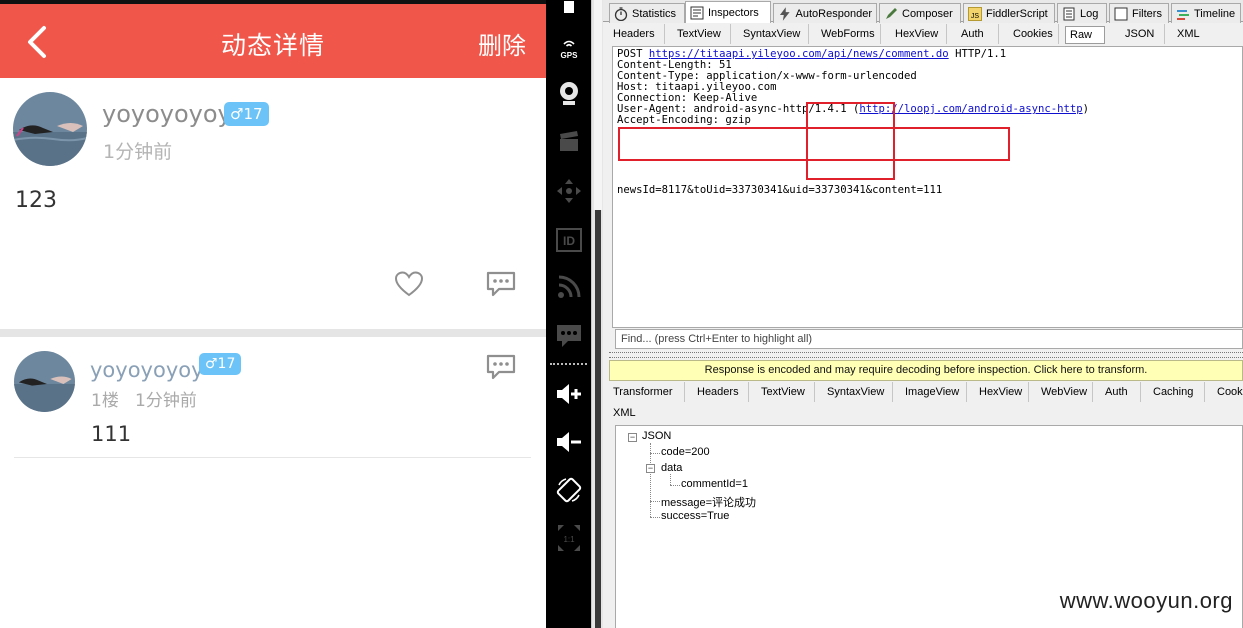 The image size is (1243, 628). I want to click on tab-log: Log, so click(1082, 13).